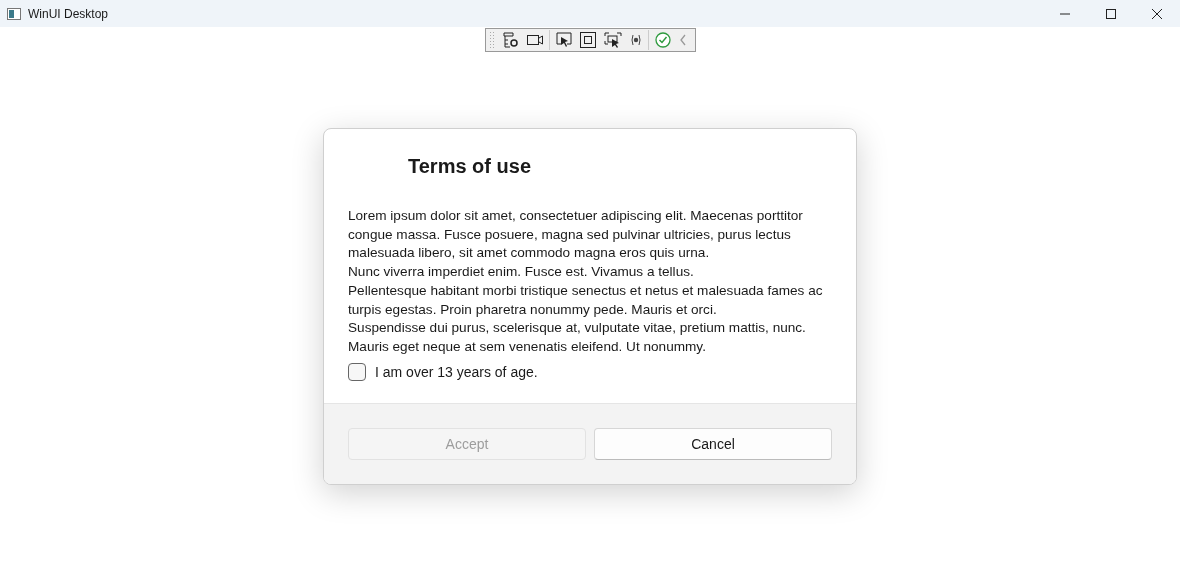 The height and width of the screenshot is (581, 1180). Describe the element at coordinates (456, 371) in the screenshot. I see `checkbox-label: I am over 13 years of age.` at that location.